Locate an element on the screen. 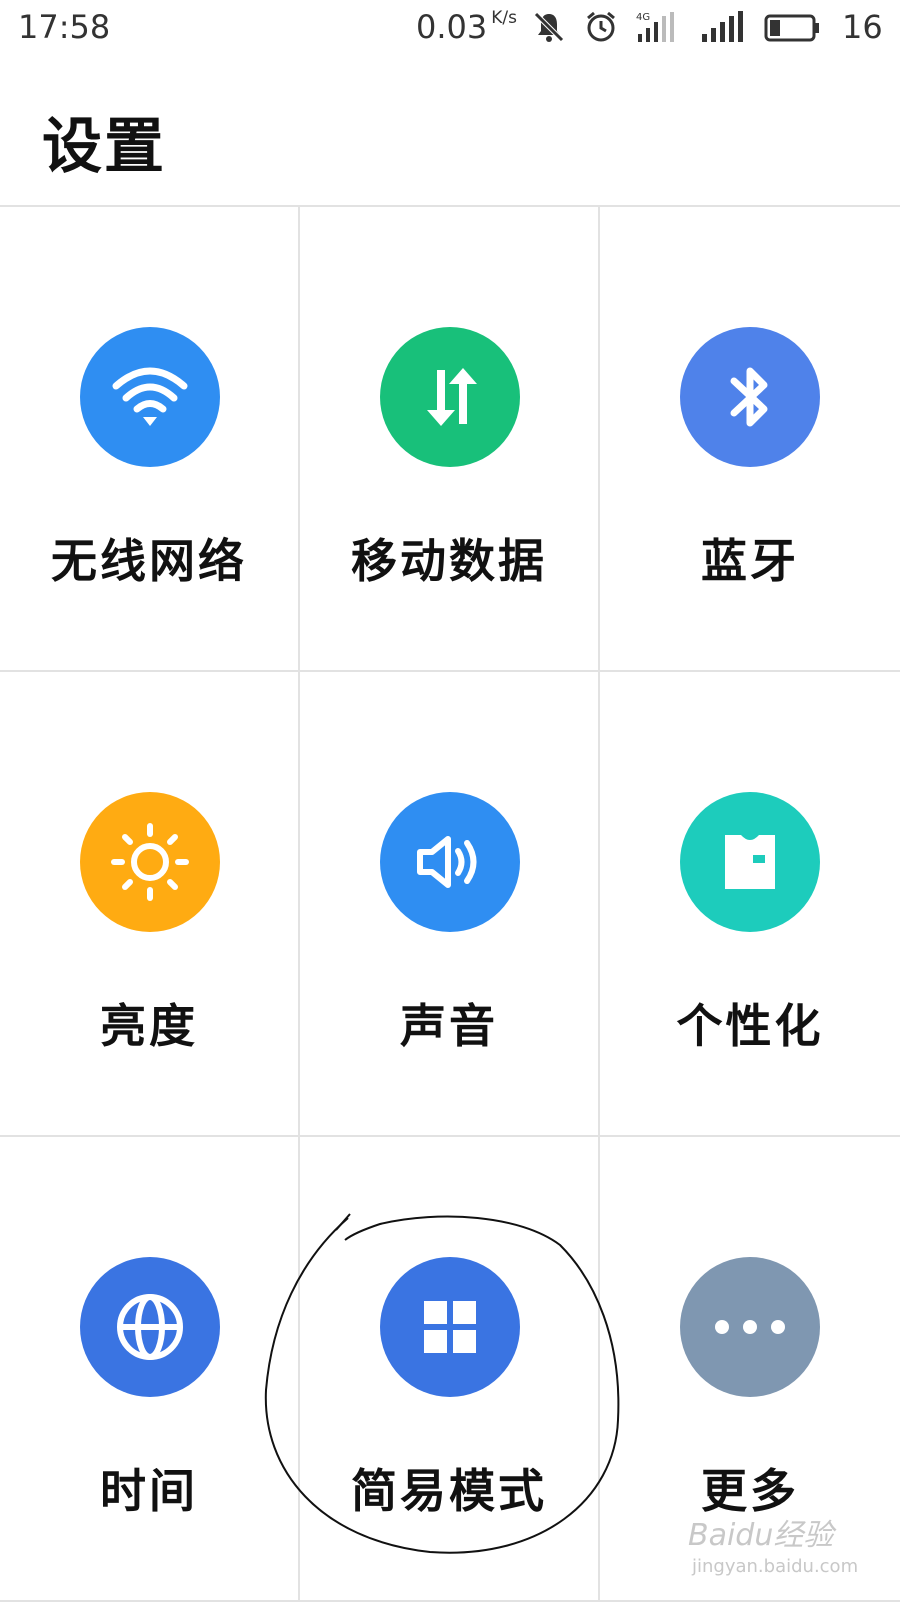 The width and height of the screenshot is (900, 1602). alarm-icon is located at coordinates (601, 26).